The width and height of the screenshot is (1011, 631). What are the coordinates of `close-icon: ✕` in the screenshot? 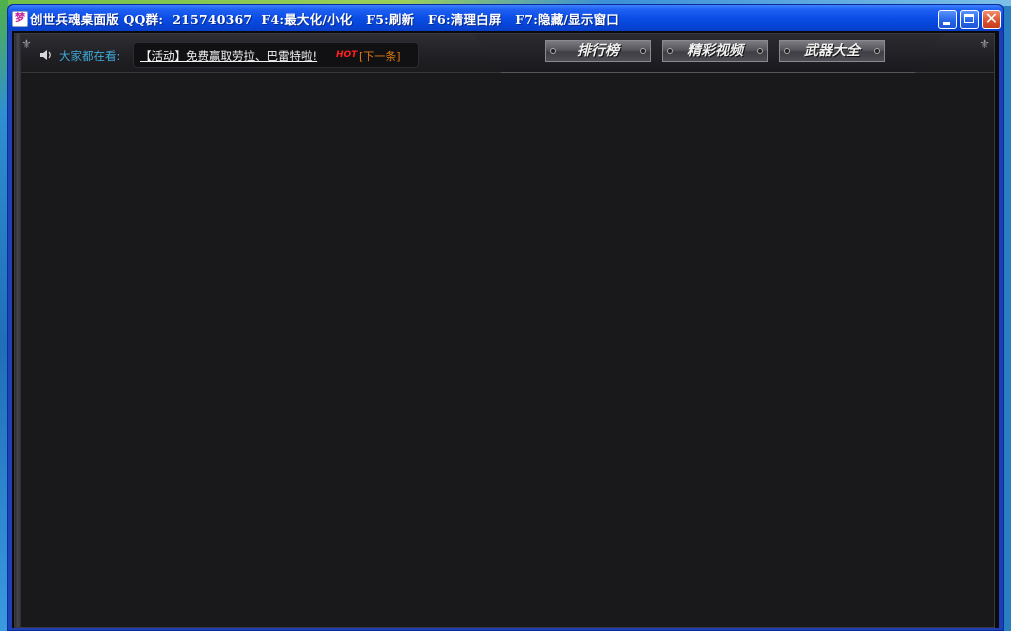 It's located at (991, 18).